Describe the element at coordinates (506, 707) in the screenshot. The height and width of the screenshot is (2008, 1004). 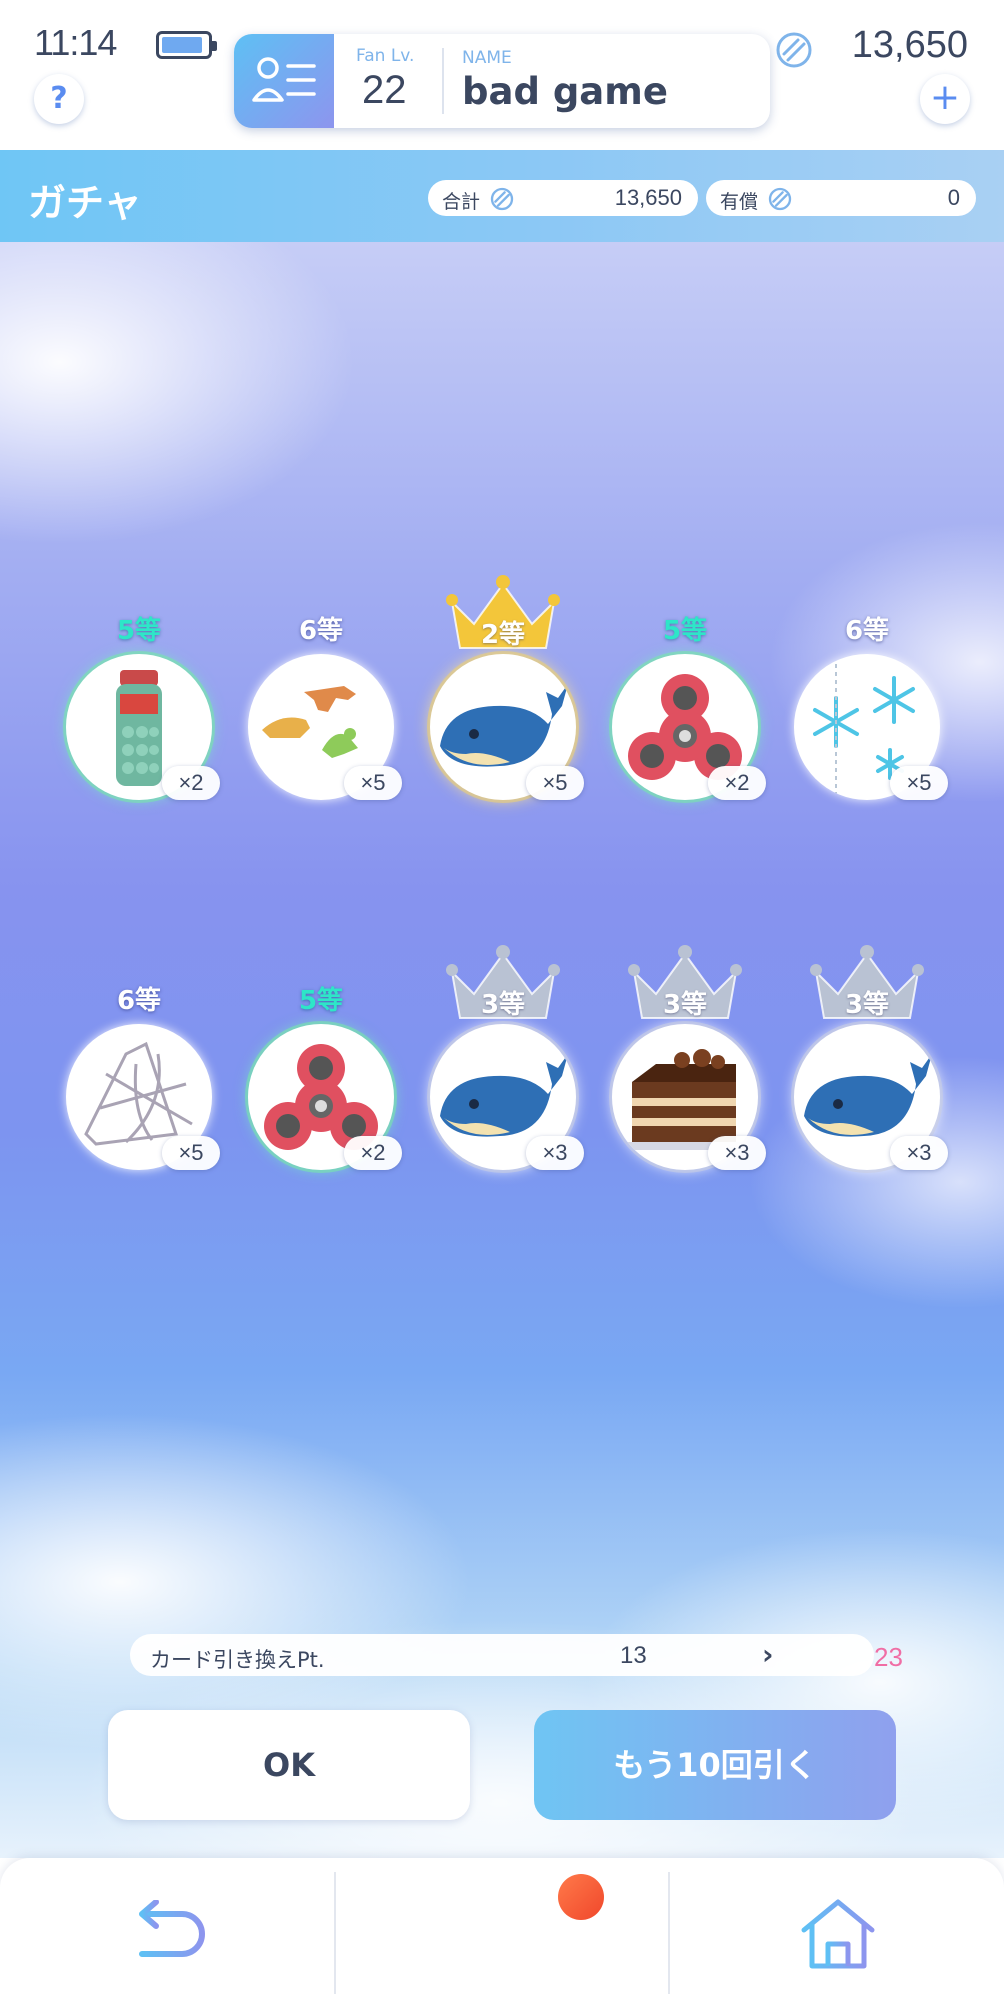
I see `gacha-result-item: 2等 ×5` at that location.